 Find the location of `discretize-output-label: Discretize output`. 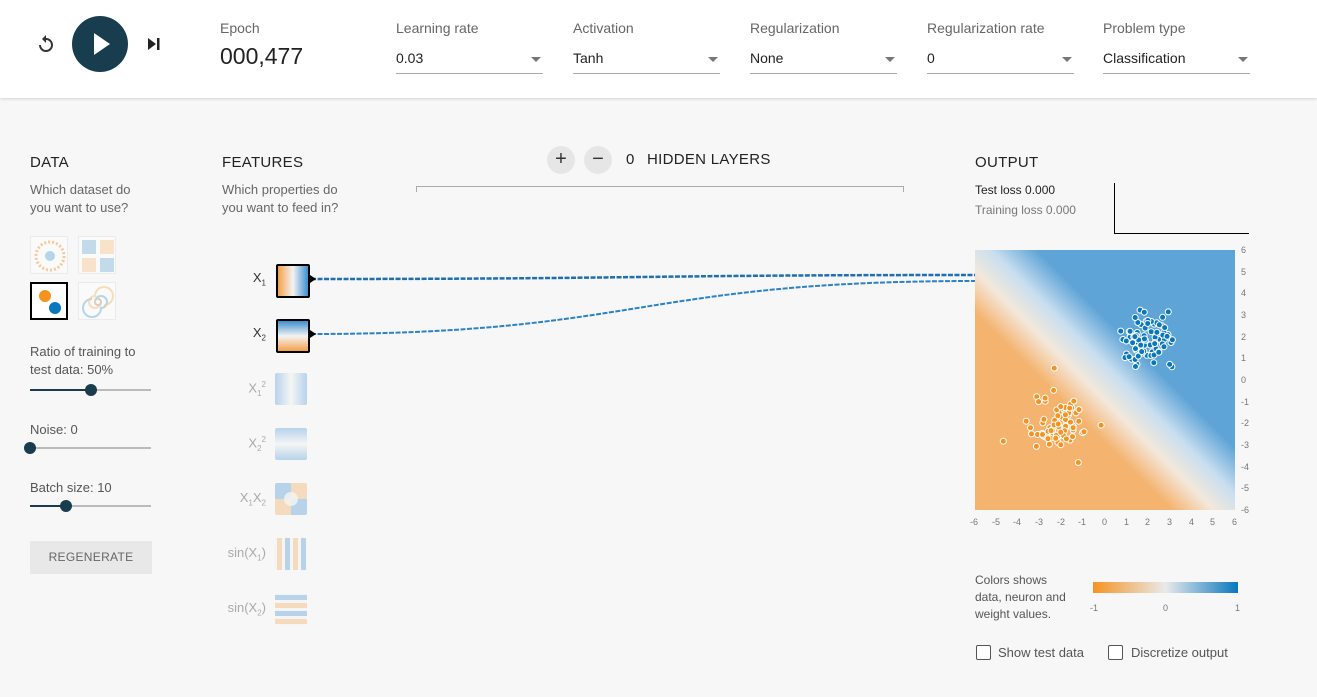

discretize-output-label: Discretize output is located at coordinates (1179, 652).